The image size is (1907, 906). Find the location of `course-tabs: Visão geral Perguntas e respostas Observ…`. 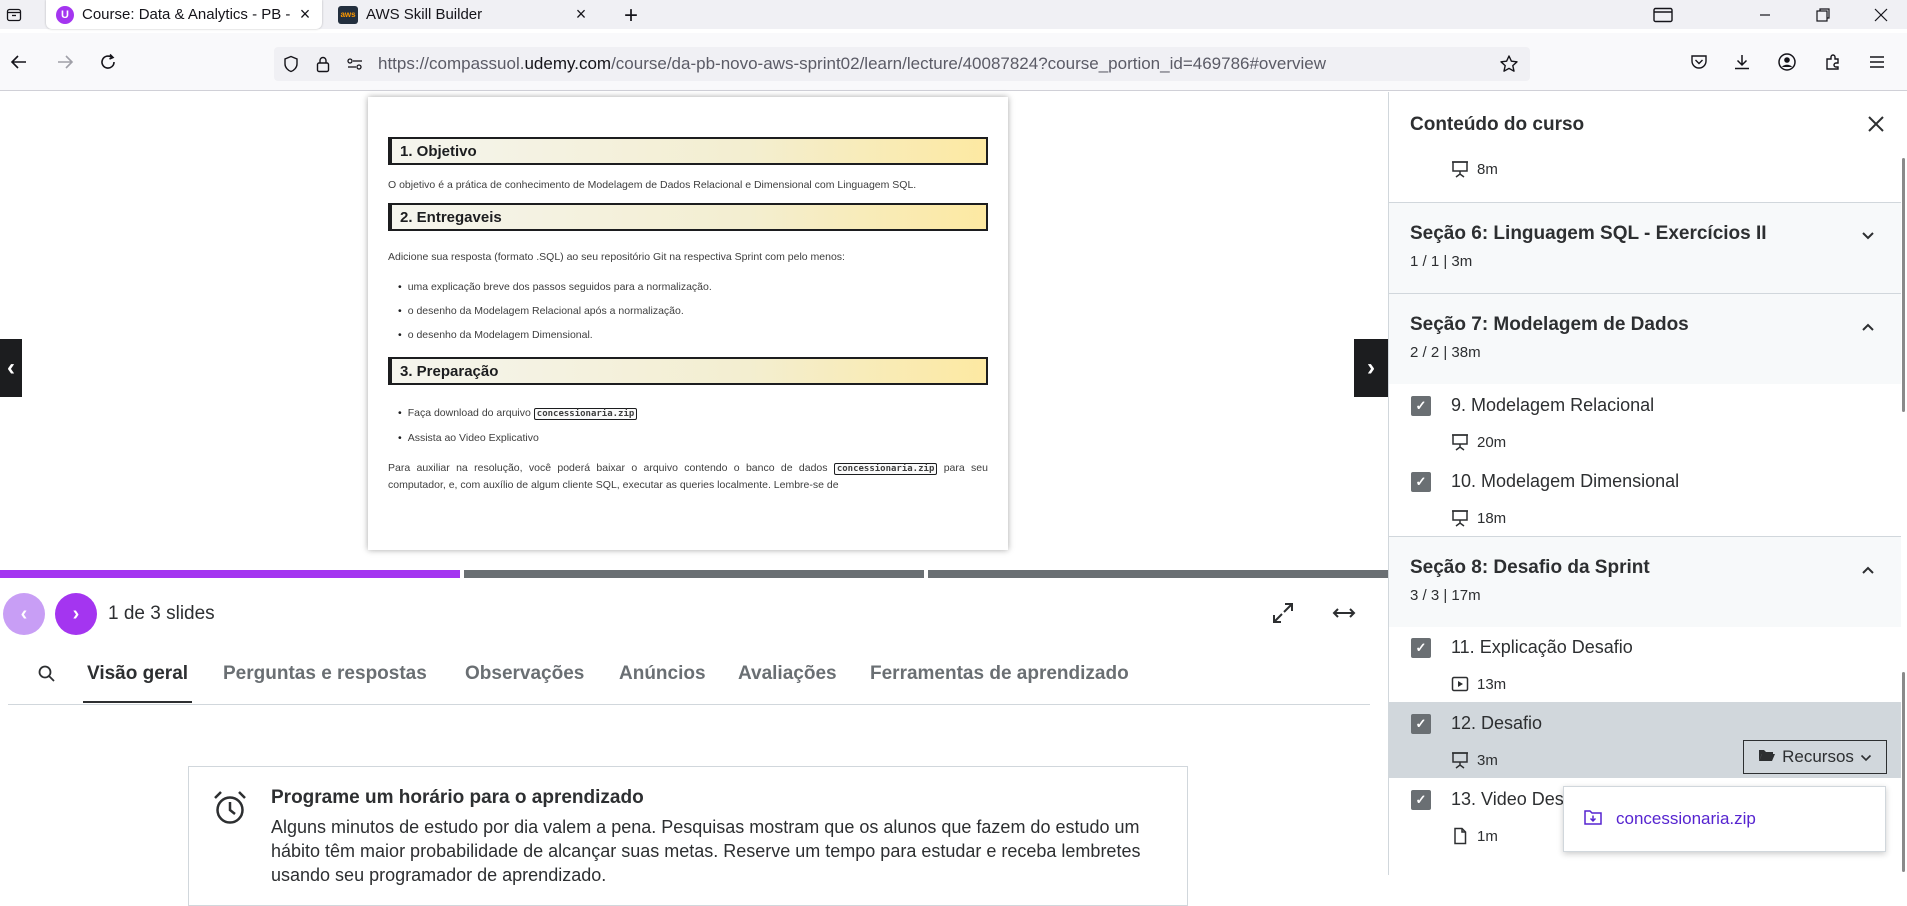

course-tabs: Visão geral Perguntas e respostas Observ… is located at coordinates (689, 674).